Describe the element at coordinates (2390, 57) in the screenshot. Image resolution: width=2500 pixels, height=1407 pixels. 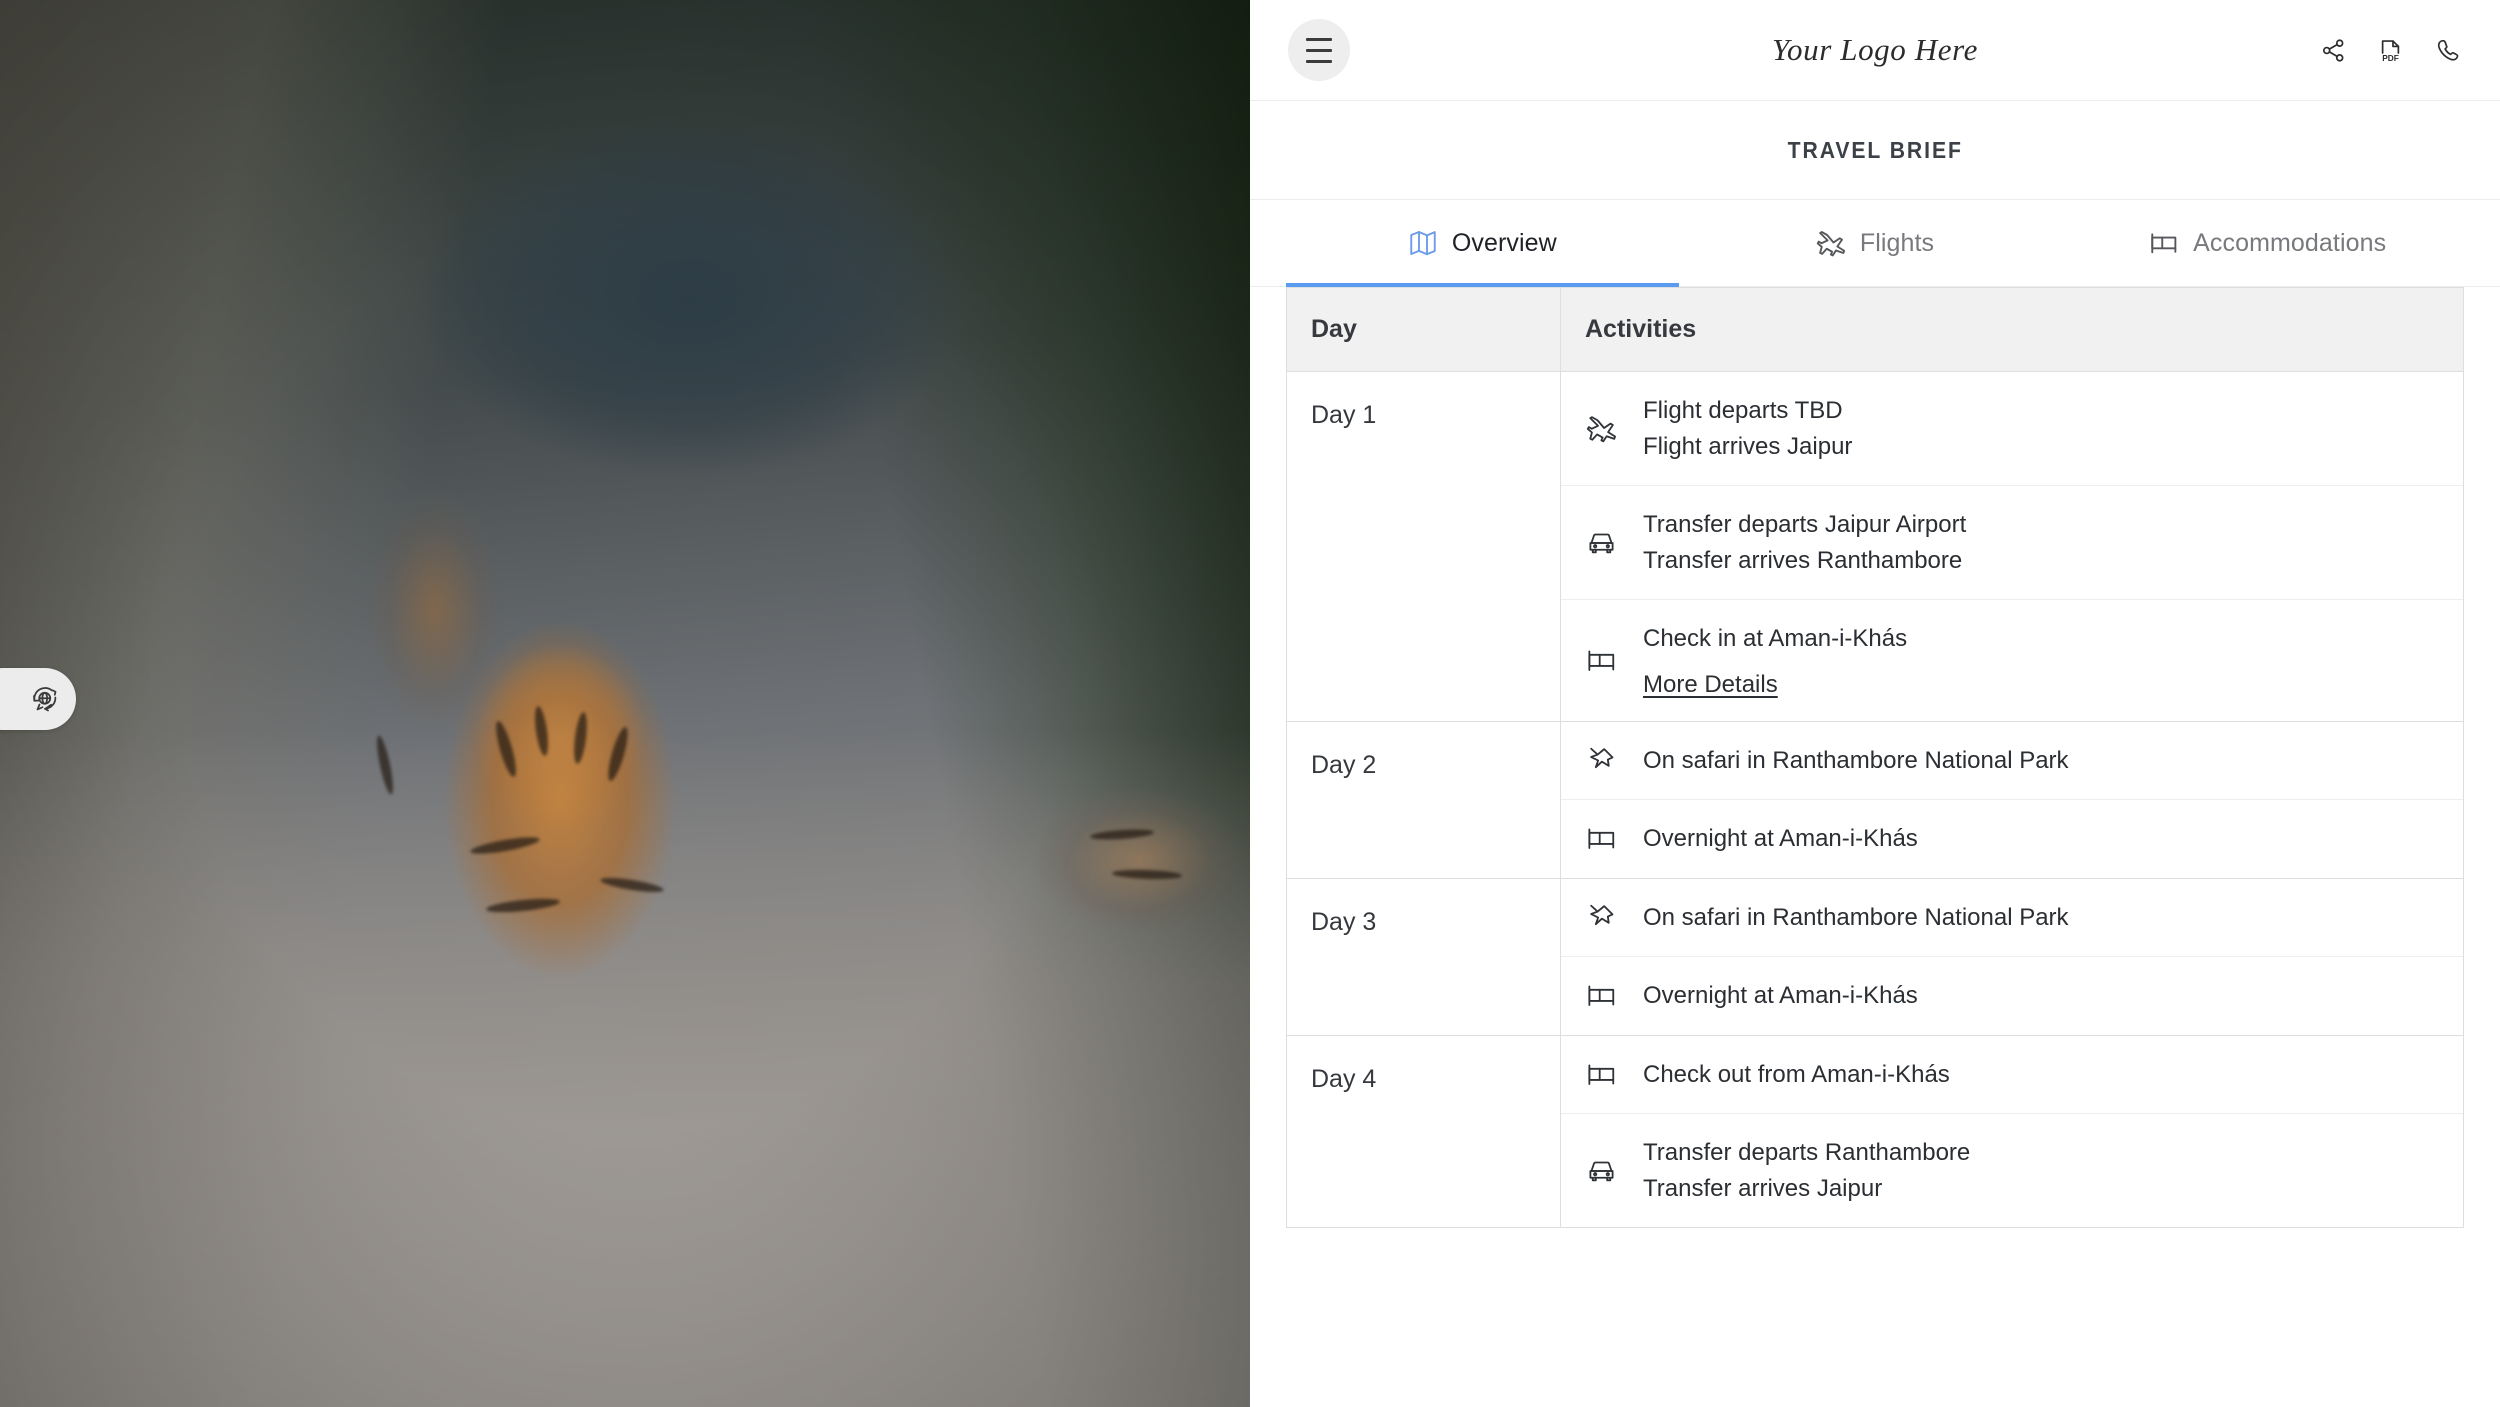
I see `svg-text: PDF` at that location.